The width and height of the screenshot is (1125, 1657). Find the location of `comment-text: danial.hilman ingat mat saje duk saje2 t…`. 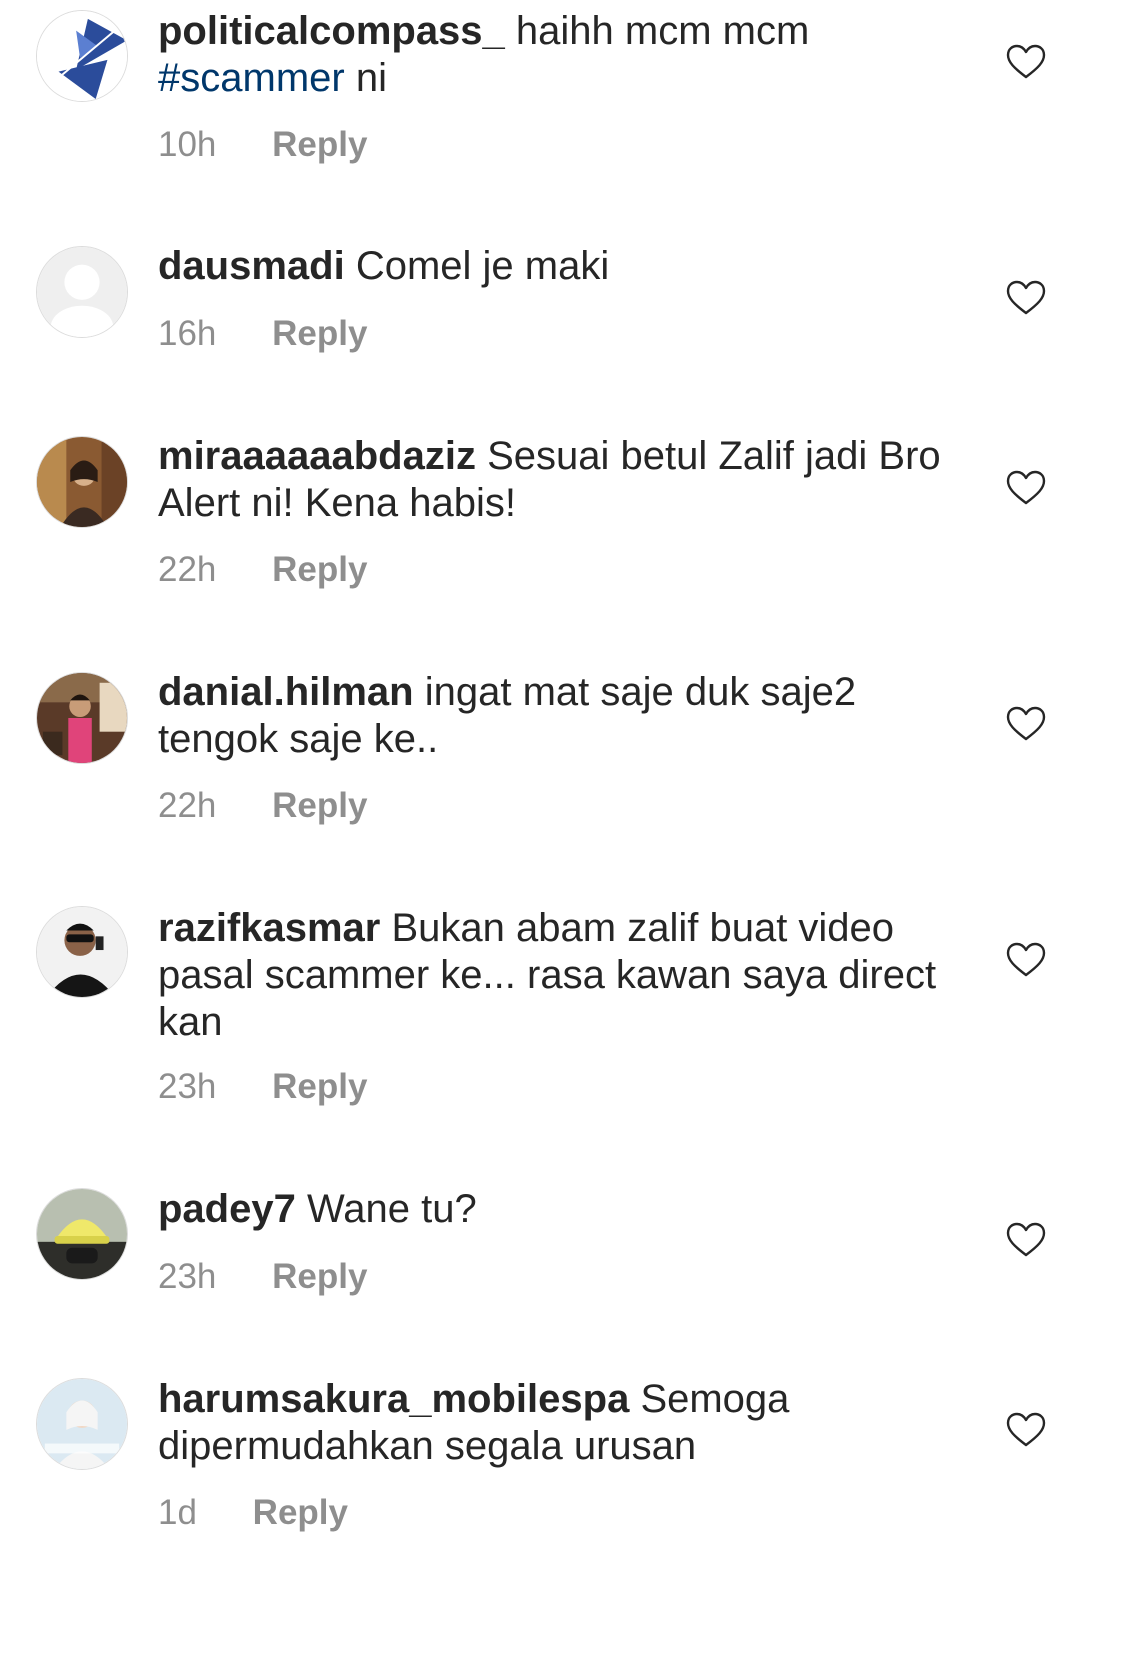

comment-text: danial.hilman ingat mat saje duk saje2 t… is located at coordinates (558, 716).